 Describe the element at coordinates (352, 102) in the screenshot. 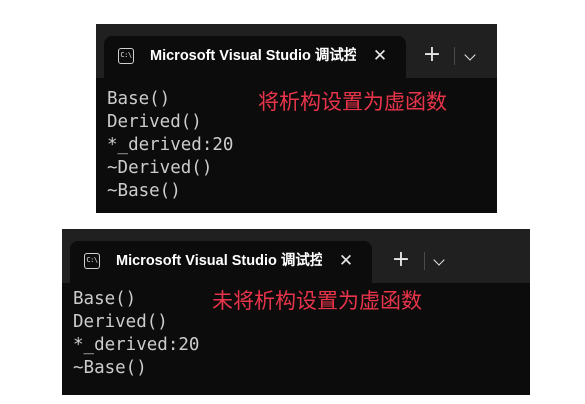

I see `annotation-label: 将析构设置为虚函数` at that location.